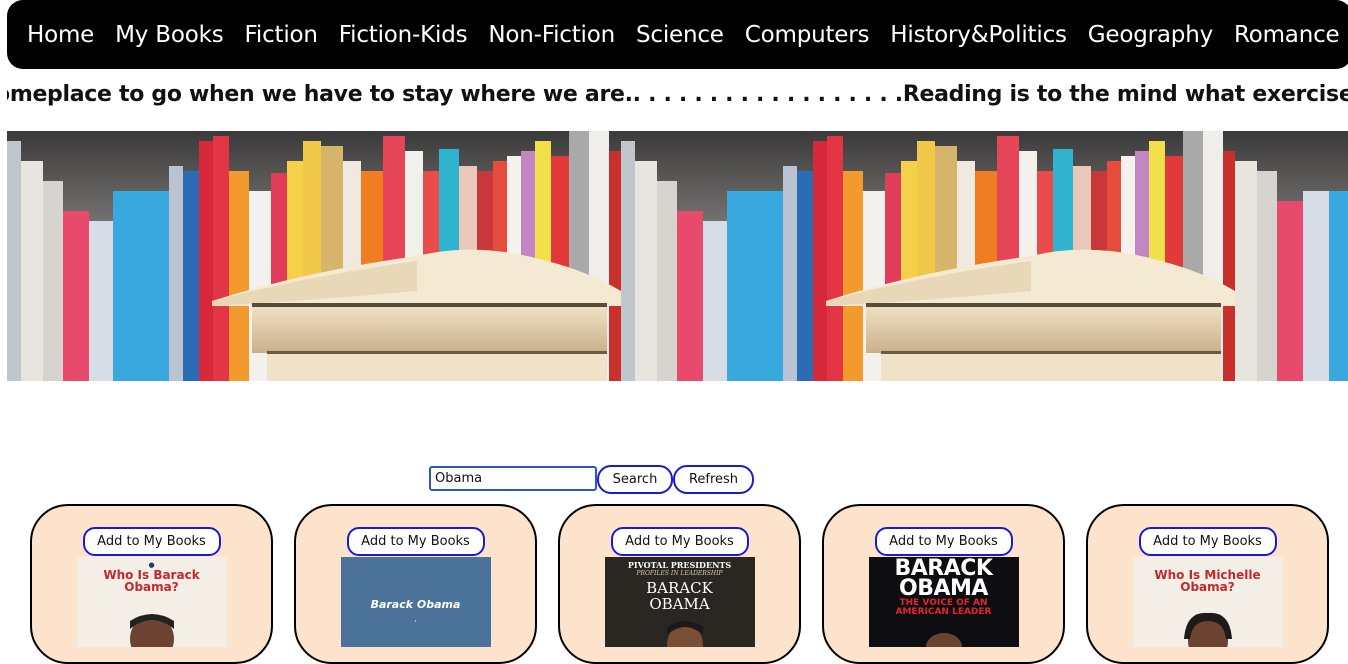  What do you see at coordinates (1287, 35) in the screenshot?
I see `nav-item-romance: Romance` at bounding box center [1287, 35].